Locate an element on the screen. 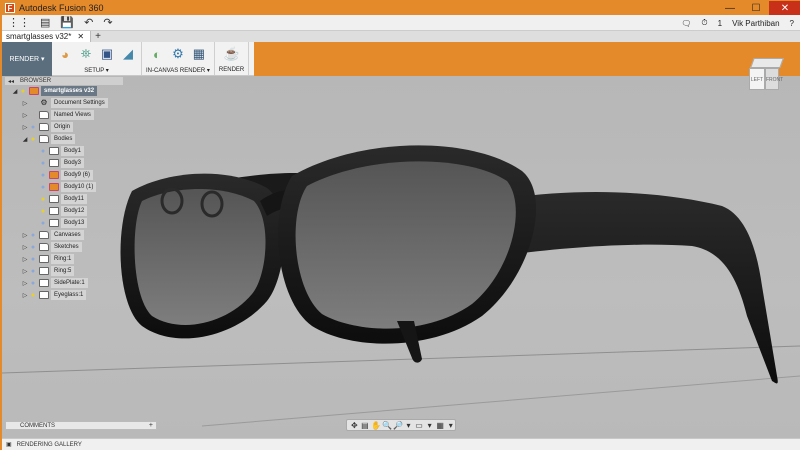 The image size is (800, 450). browser-collapse-icon: ◂◂ is located at coordinates (11, 81).